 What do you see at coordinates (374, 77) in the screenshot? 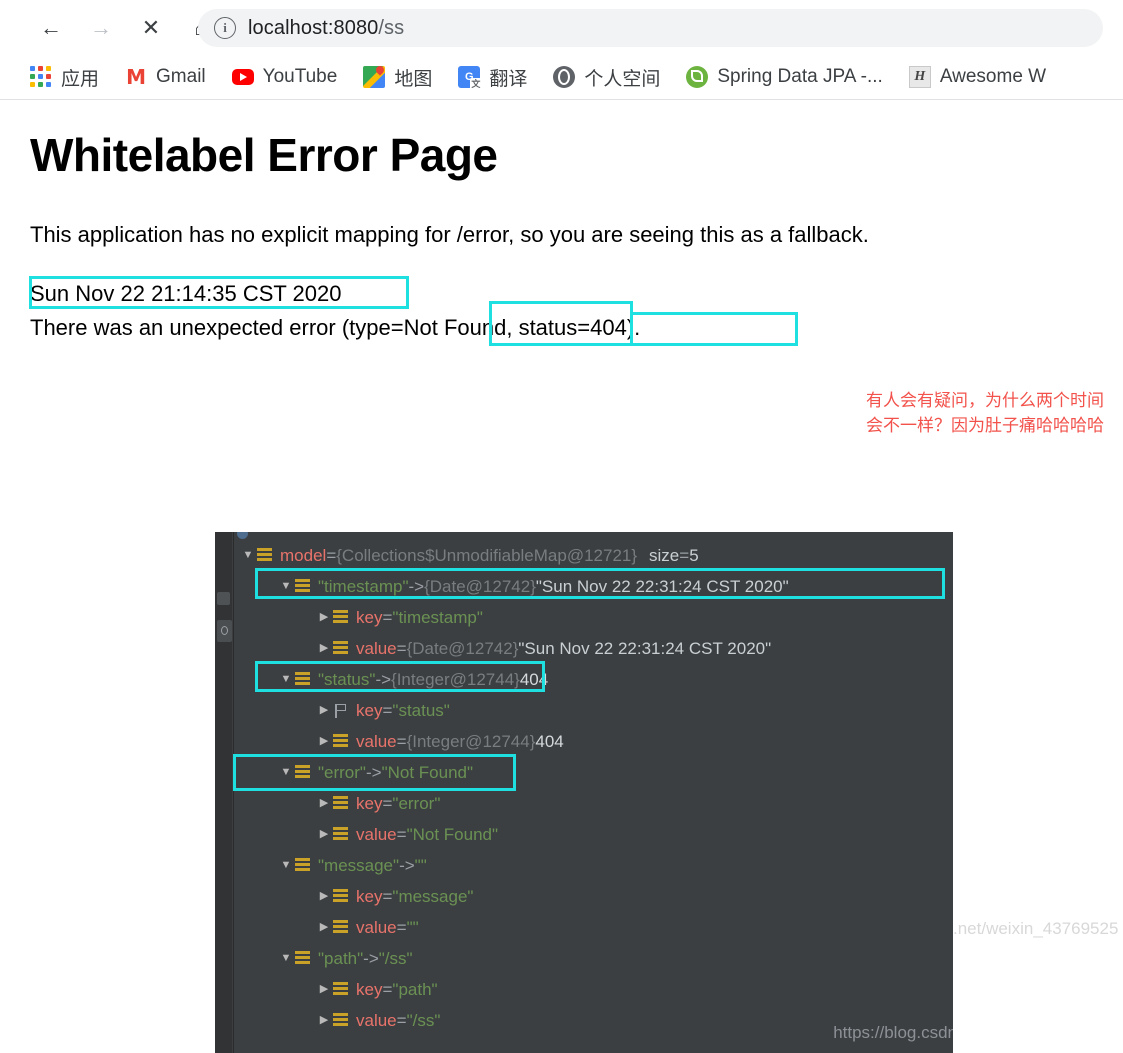
I see `google-maps-icon` at bounding box center [374, 77].